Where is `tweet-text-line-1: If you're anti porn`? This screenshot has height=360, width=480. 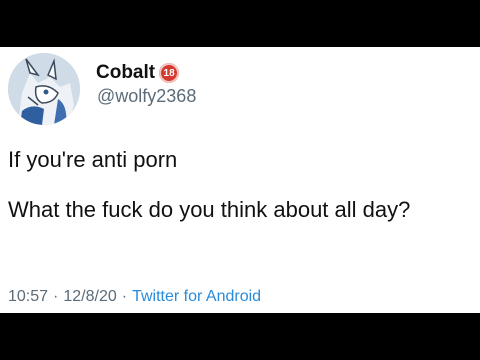 tweet-text-line-1: If you're anti porn is located at coordinates (93, 159).